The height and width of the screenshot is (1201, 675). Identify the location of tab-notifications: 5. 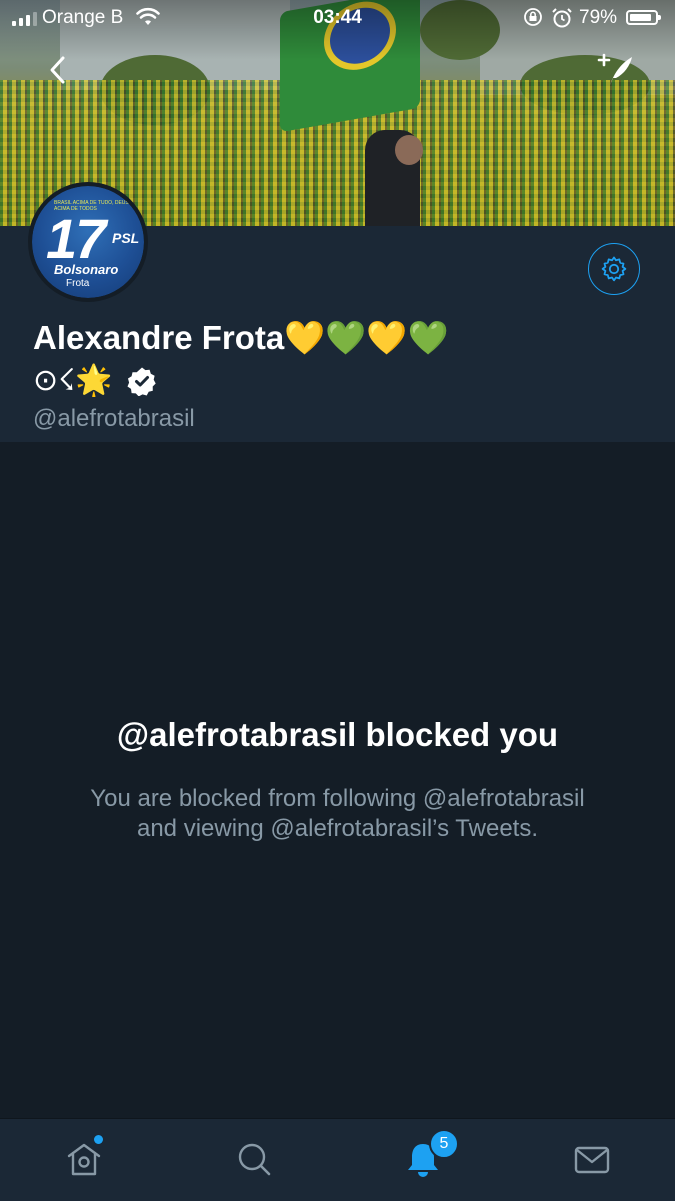
(431, 1154).